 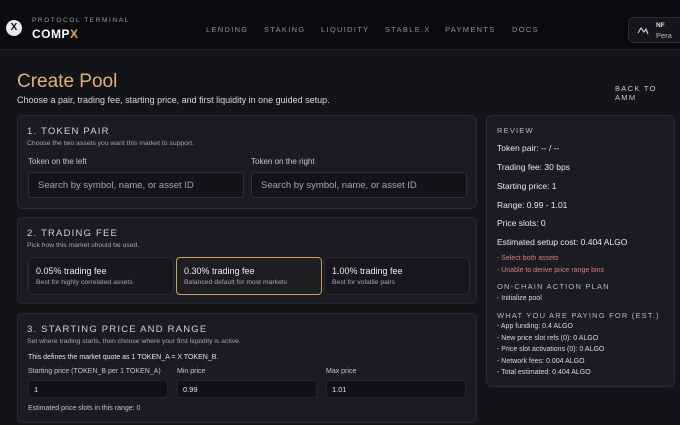 What do you see at coordinates (551, 349) in the screenshot?
I see `payment-item: - Price slot activations (0): 0 ALGO` at bounding box center [551, 349].